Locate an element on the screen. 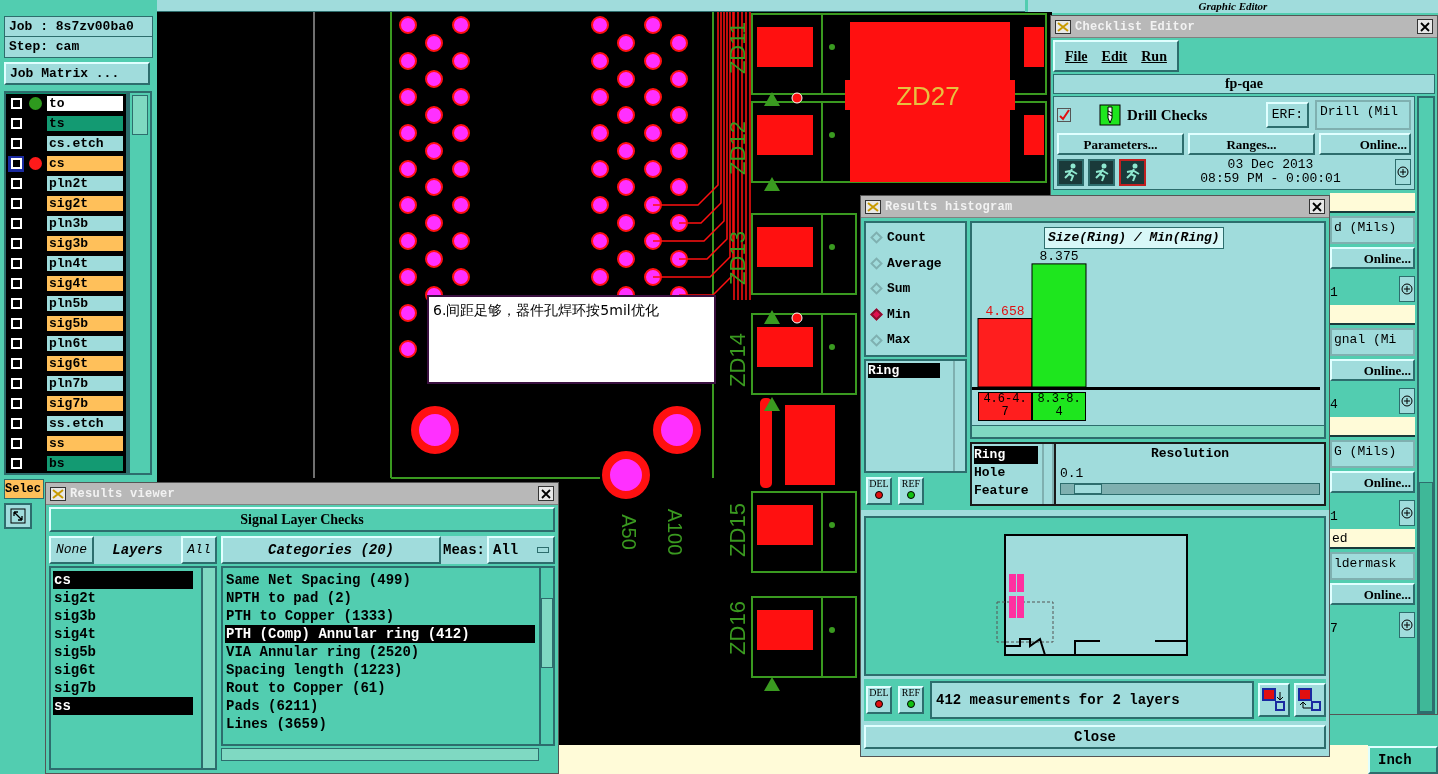 Image resolution: width=1438 pixels, height=774 pixels. layer-name: ss is located at coordinates (85, 443).